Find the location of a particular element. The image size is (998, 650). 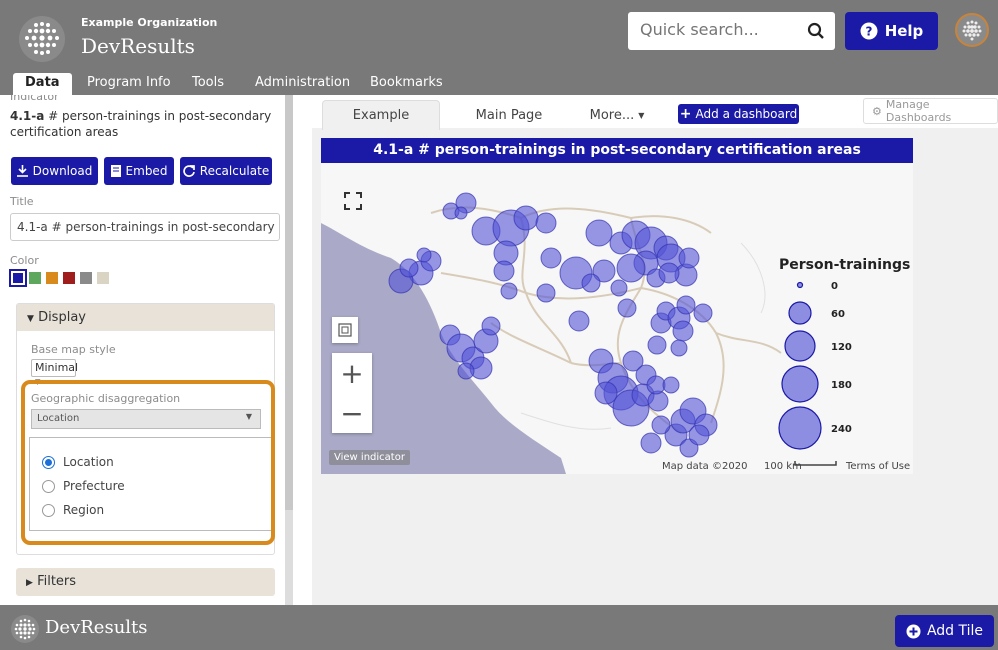

sidebar-scrollbar is located at coordinates (289, 350).